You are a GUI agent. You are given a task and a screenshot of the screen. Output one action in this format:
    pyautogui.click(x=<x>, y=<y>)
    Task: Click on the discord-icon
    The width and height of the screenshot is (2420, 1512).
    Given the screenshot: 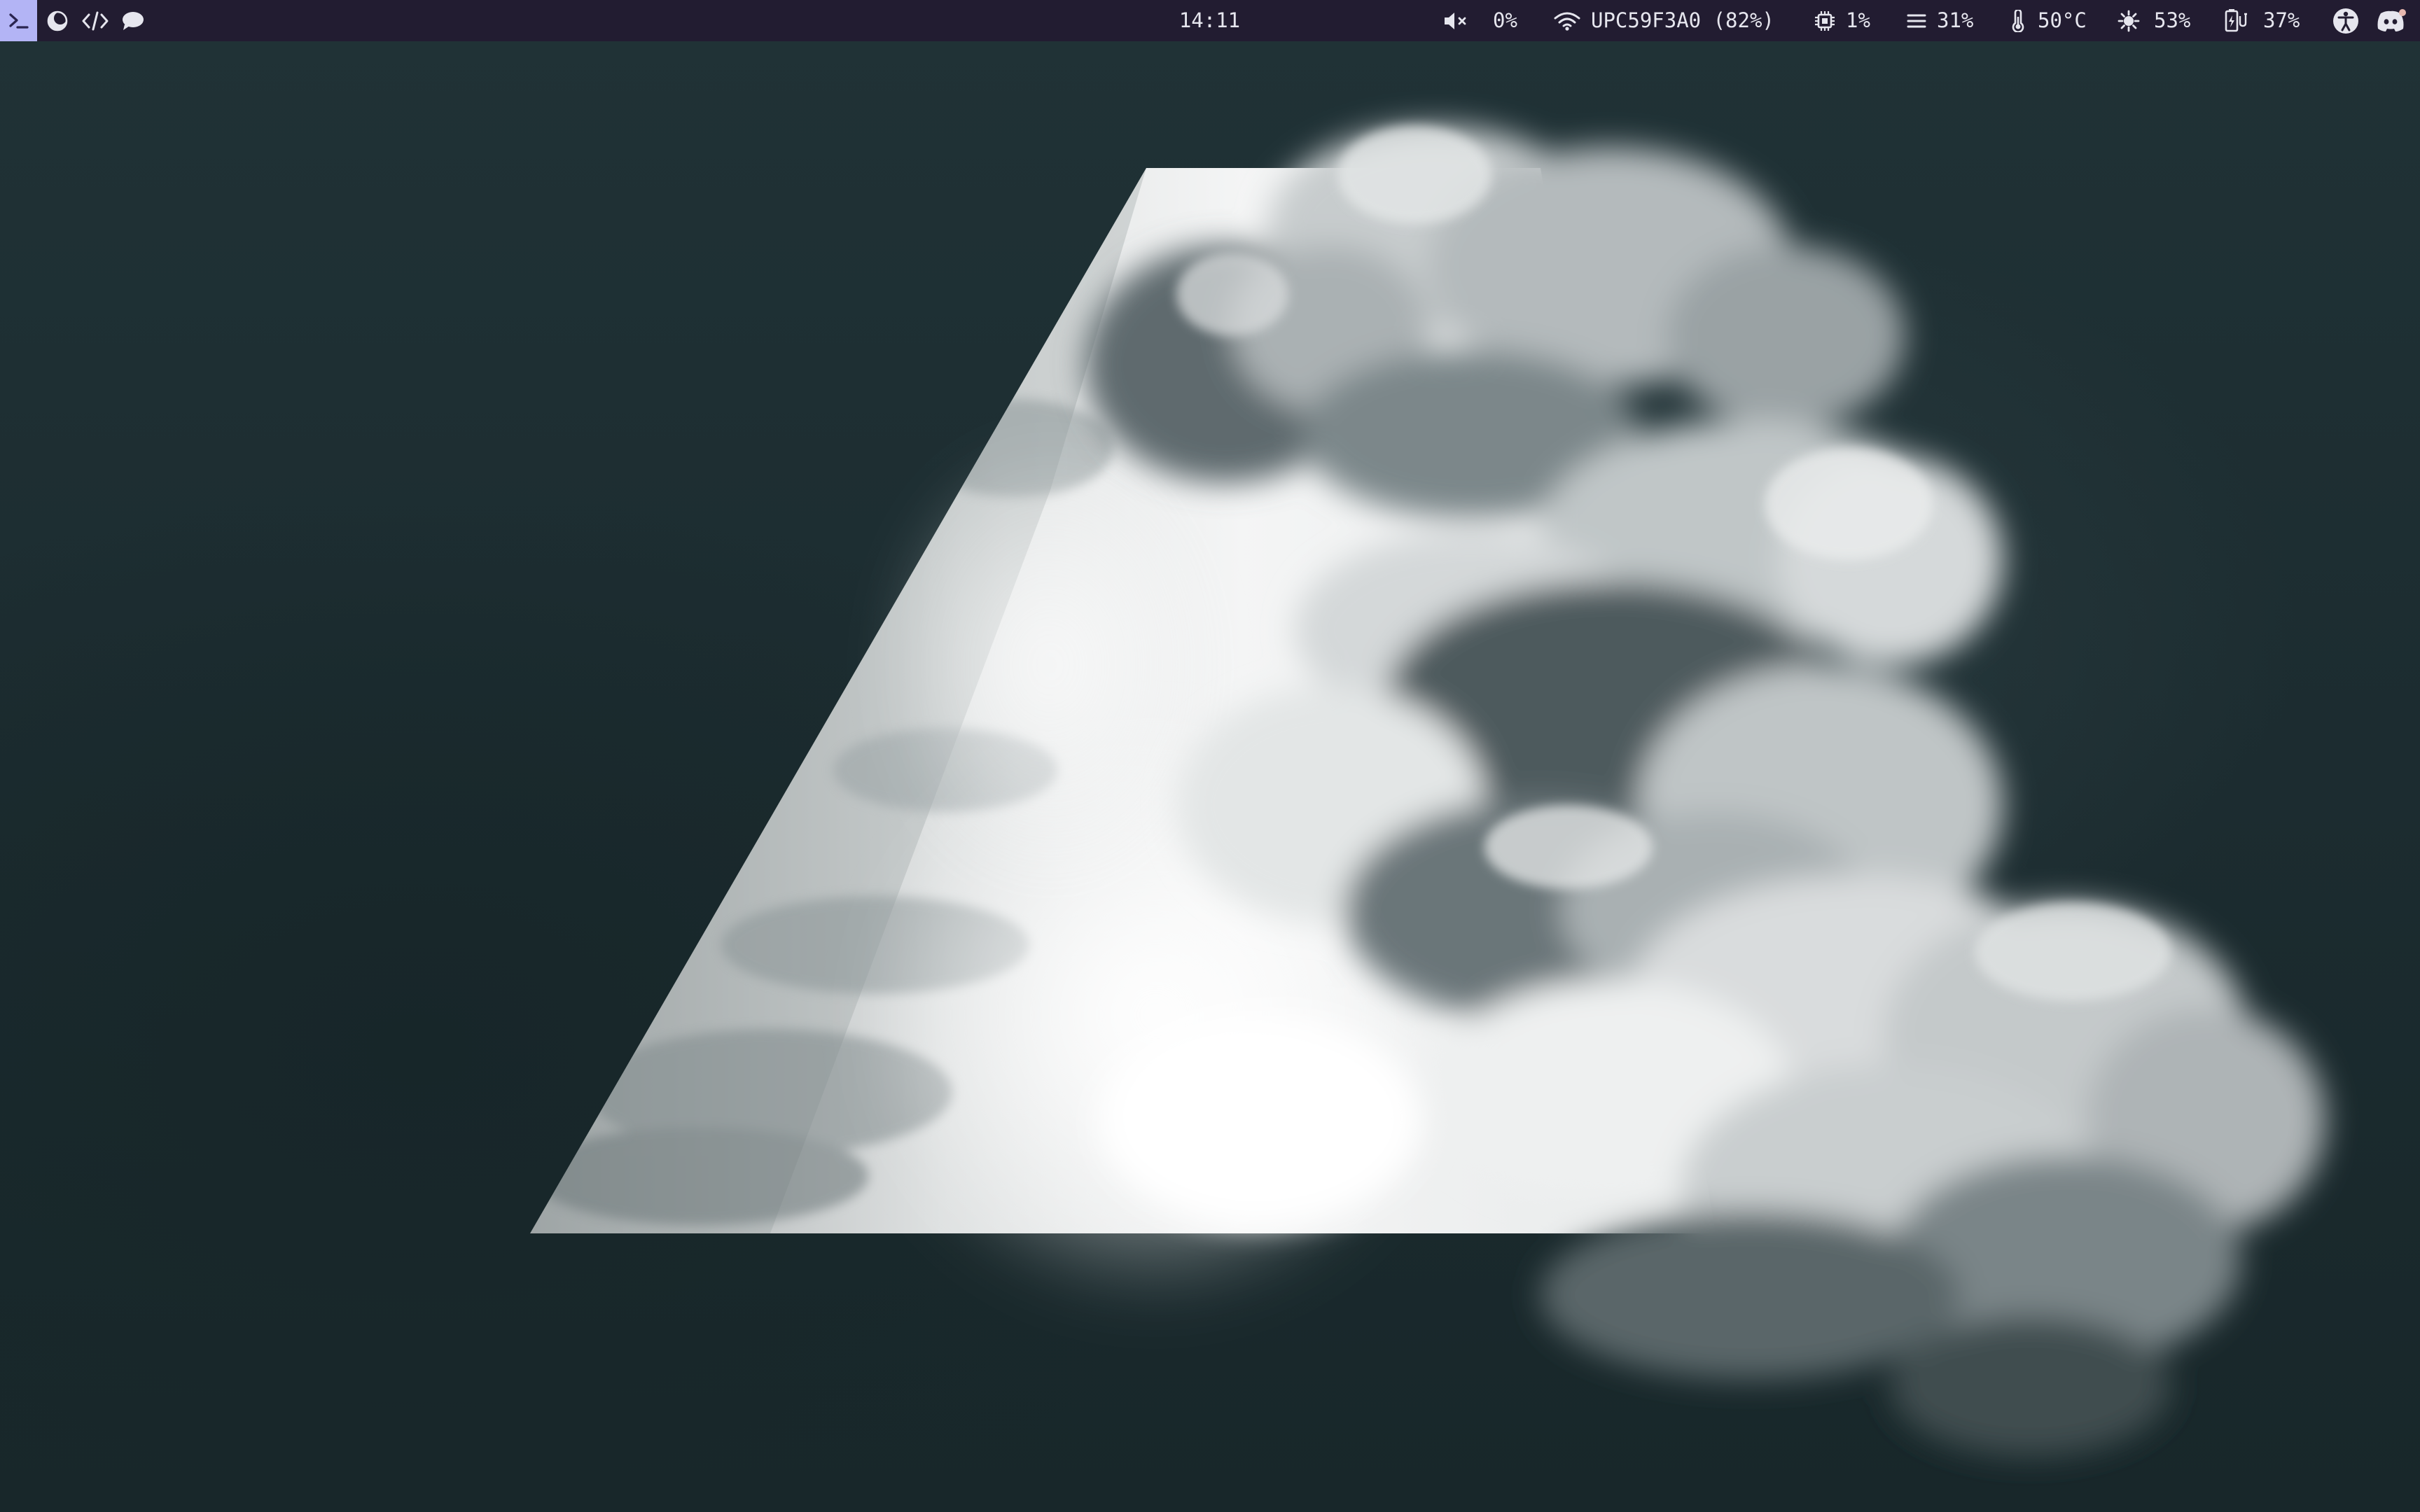 What is the action you would take?
    pyautogui.click(x=2391, y=19)
    